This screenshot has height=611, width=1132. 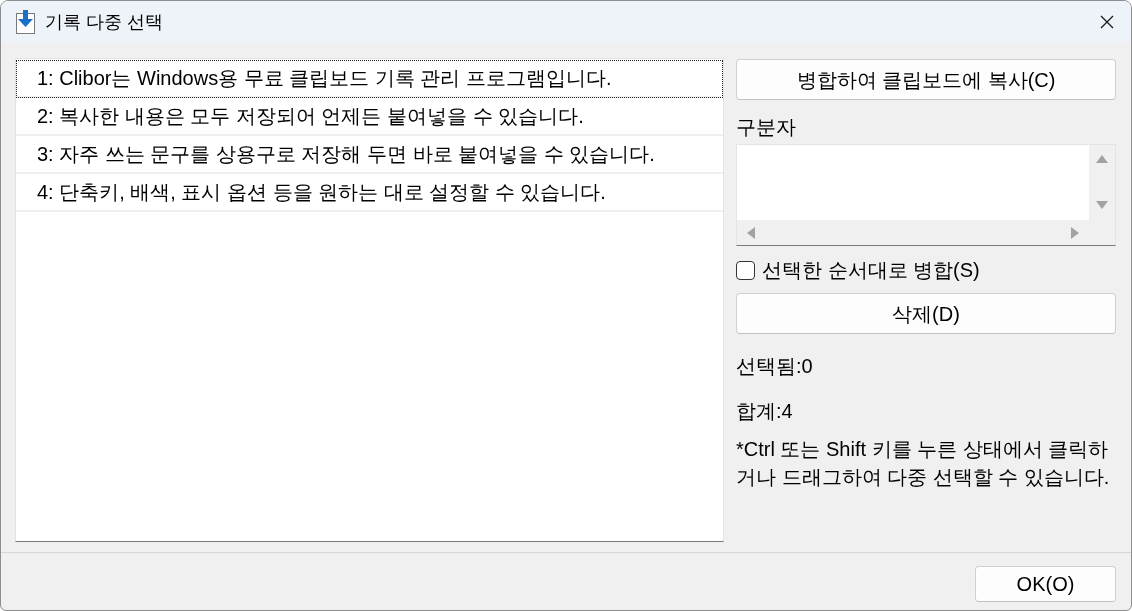 What do you see at coordinates (926, 313) in the screenshot?
I see `delete-button: 삭제(D)` at bounding box center [926, 313].